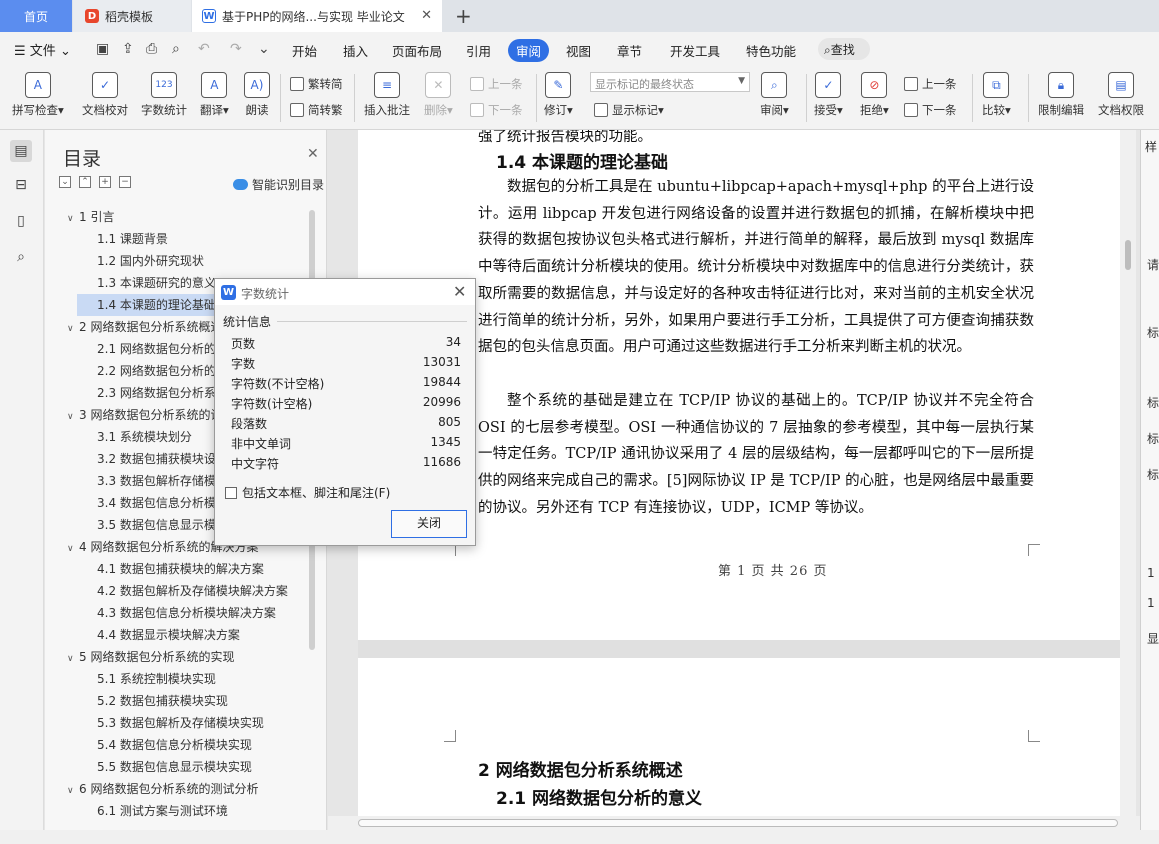  What do you see at coordinates (307, 492) in the screenshot?
I see `include-textbox-checkbox: 包括文本框、脚注和尾注(F)` at bounding box center [307, 492].